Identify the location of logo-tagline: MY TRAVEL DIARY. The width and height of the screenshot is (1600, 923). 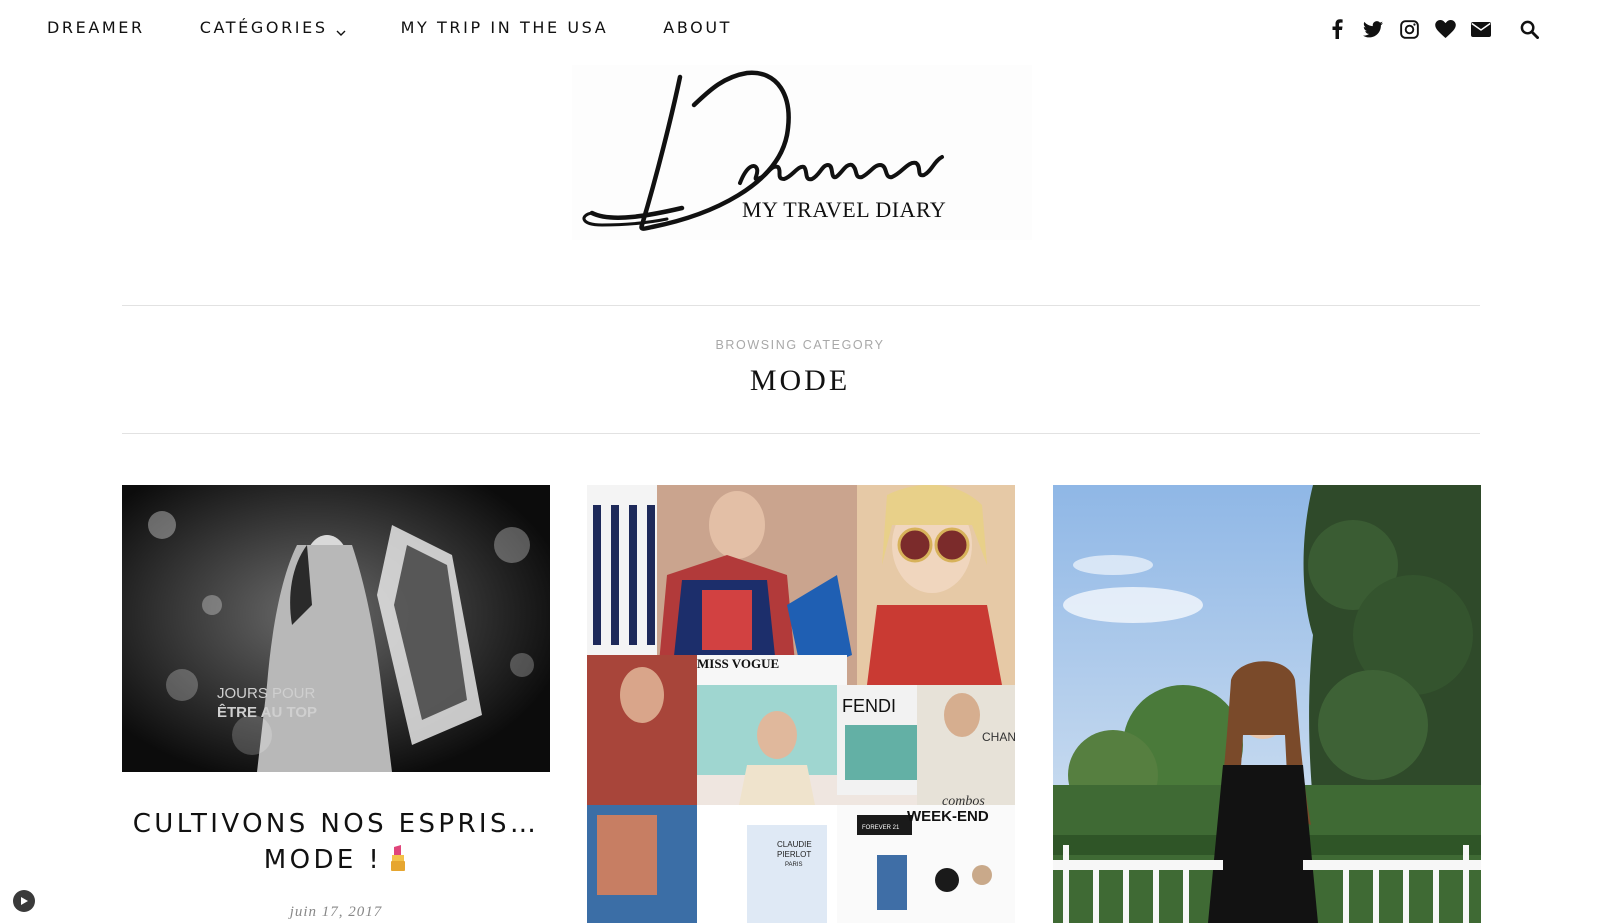
(844, 209).